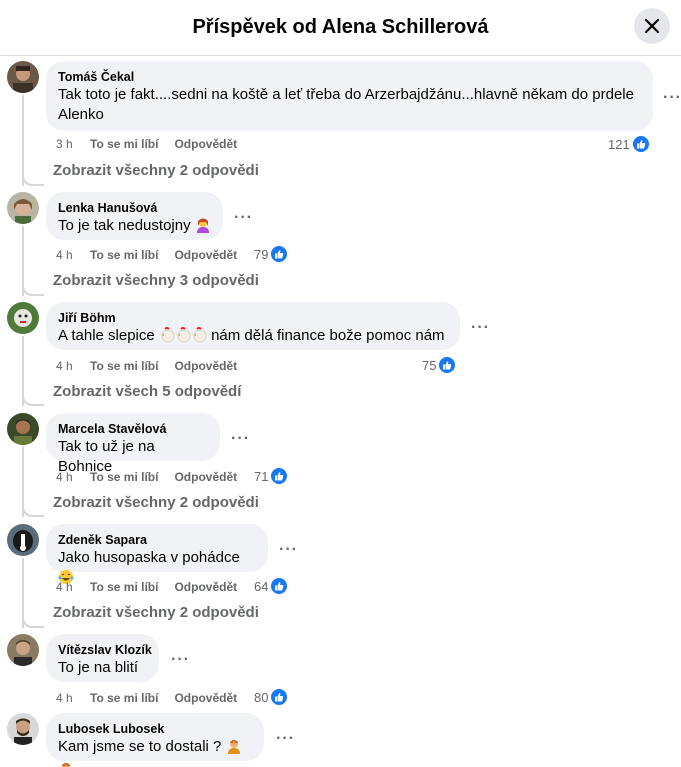 This screenshot has height=767, width=681. I want to click on likes-count: 80, so click(261, 697).